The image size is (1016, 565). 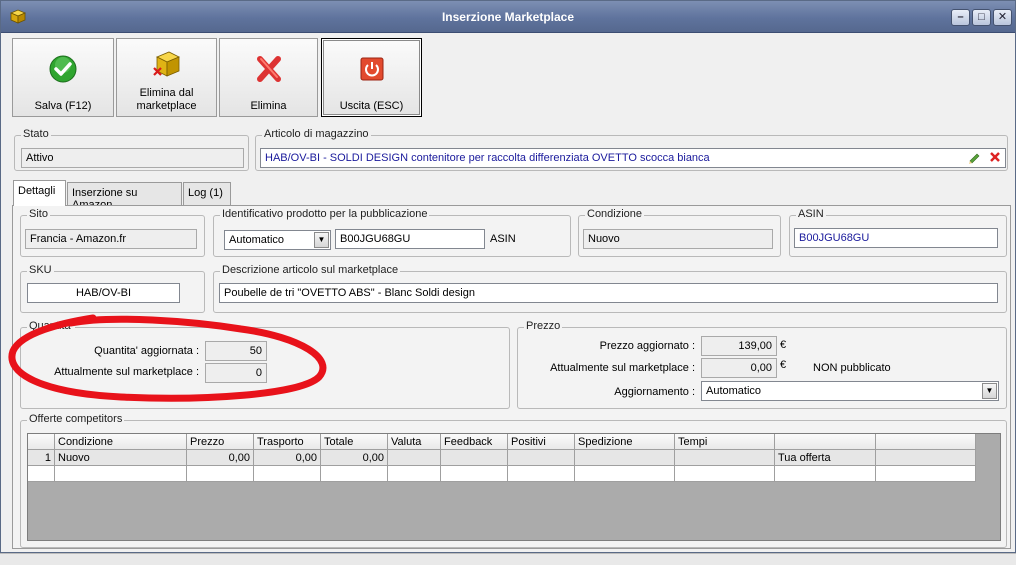 What do you see at coordinates (622, 368) in the screenshot?
I see `prezzo-market-label: Attualmente sul marketplace :` at bounding box center [622, 368].